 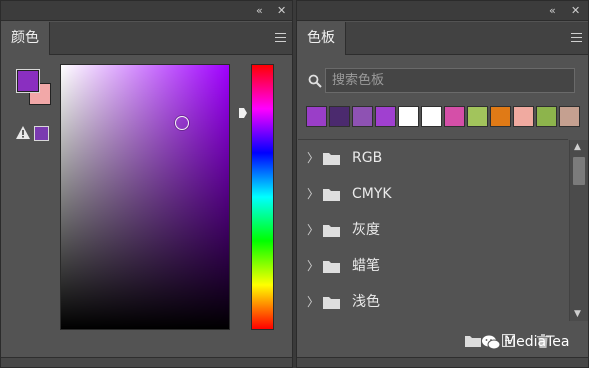 What do you see at coordinates (442, 38) in the screenshot?
I see `swatches-panel-tabbar: 色板` at bounding box center [442, 38].